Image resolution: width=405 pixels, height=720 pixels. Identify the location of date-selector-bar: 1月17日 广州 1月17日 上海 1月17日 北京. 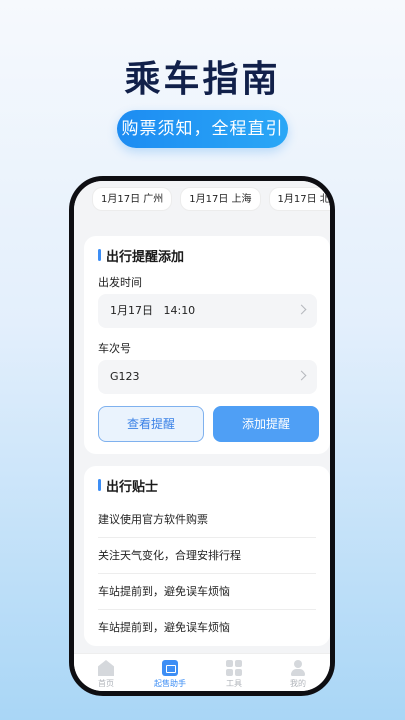
(202, 203).